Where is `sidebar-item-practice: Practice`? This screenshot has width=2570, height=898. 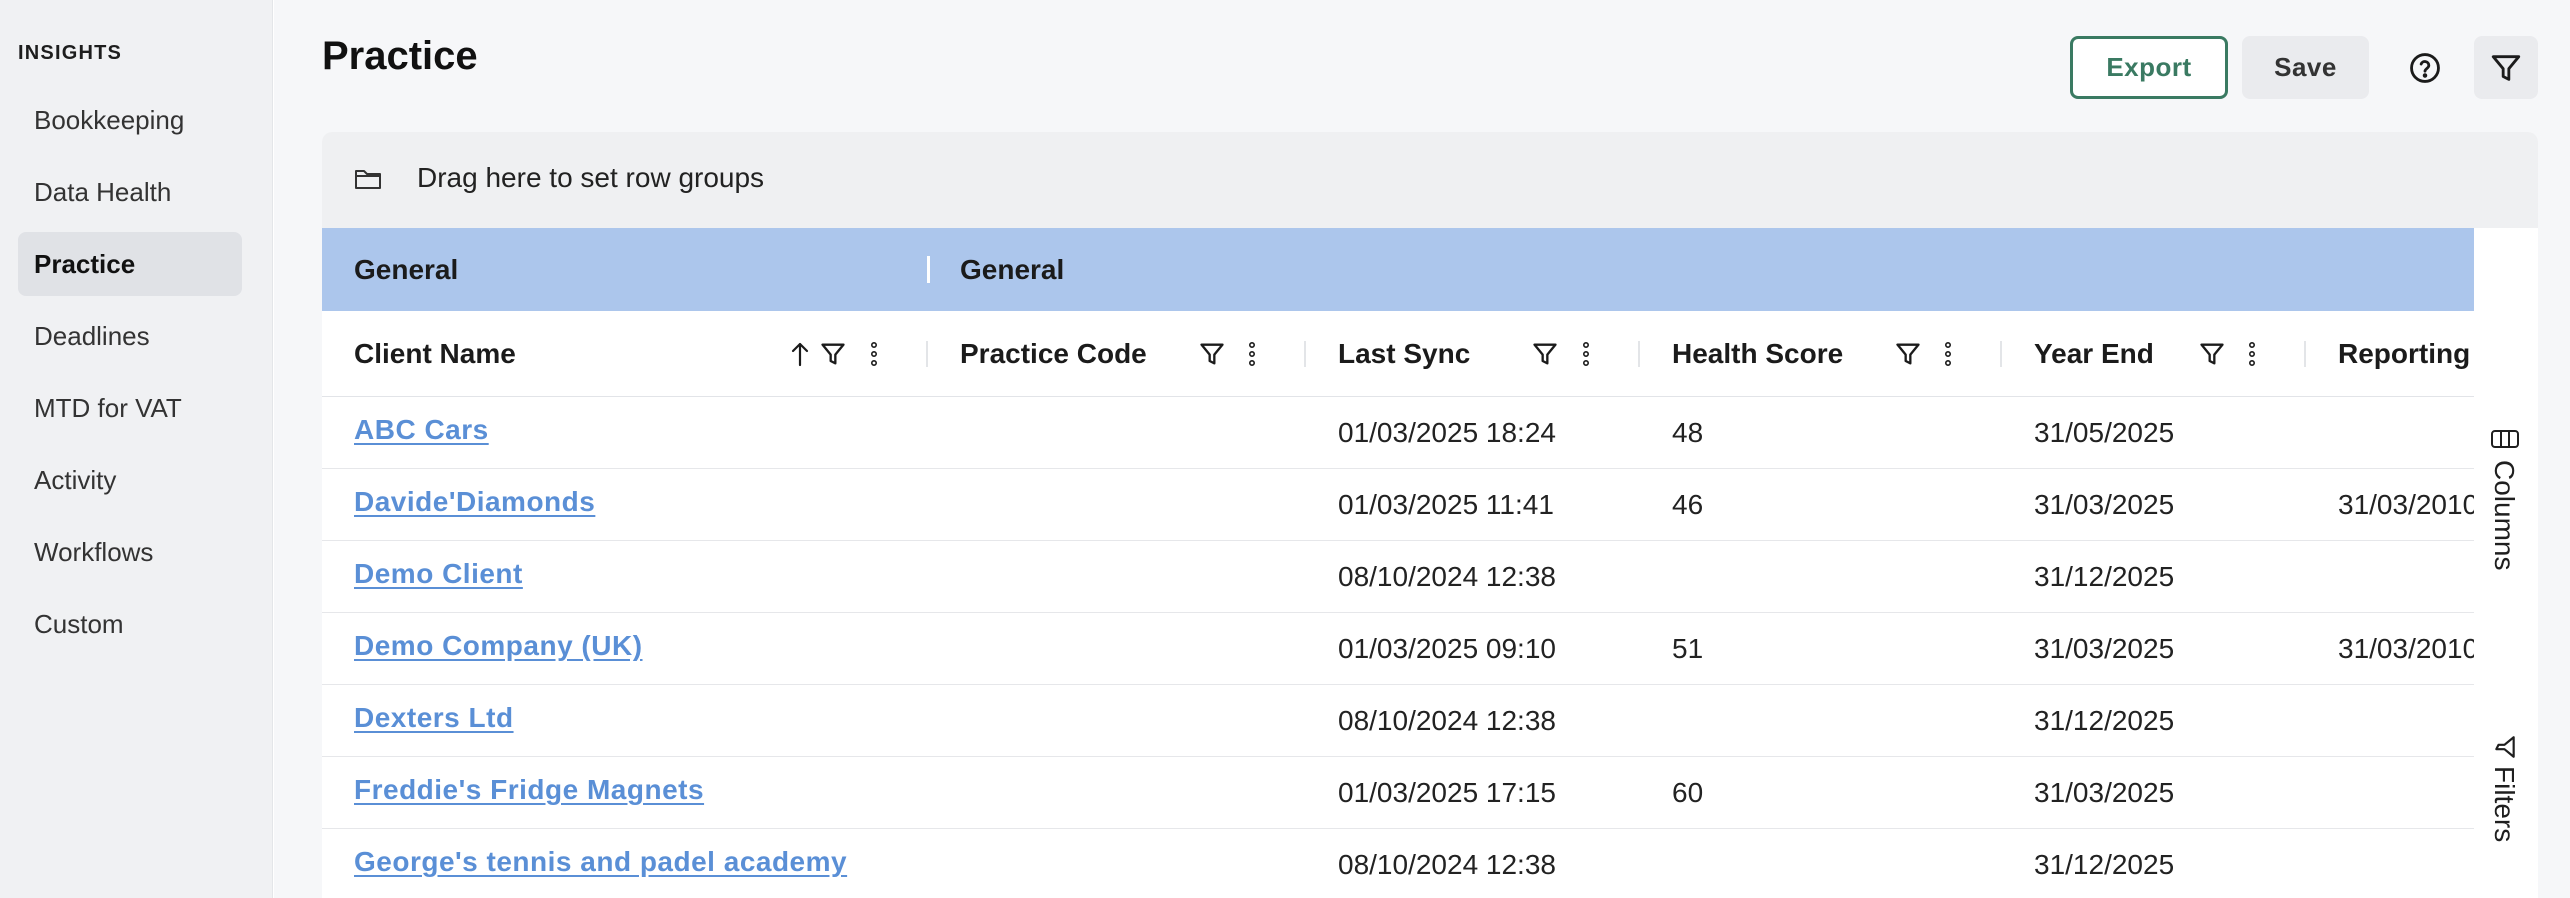 sidebar-item-practice: Practice is located at coordinates (130, 264).